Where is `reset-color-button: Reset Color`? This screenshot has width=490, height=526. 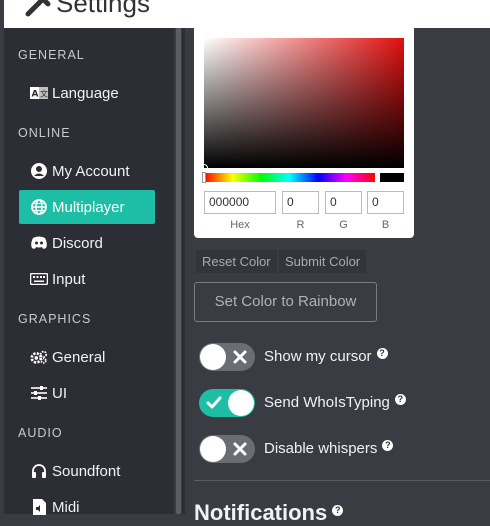 reset-color-button: Reset Color is located at coordinates (236, 261).